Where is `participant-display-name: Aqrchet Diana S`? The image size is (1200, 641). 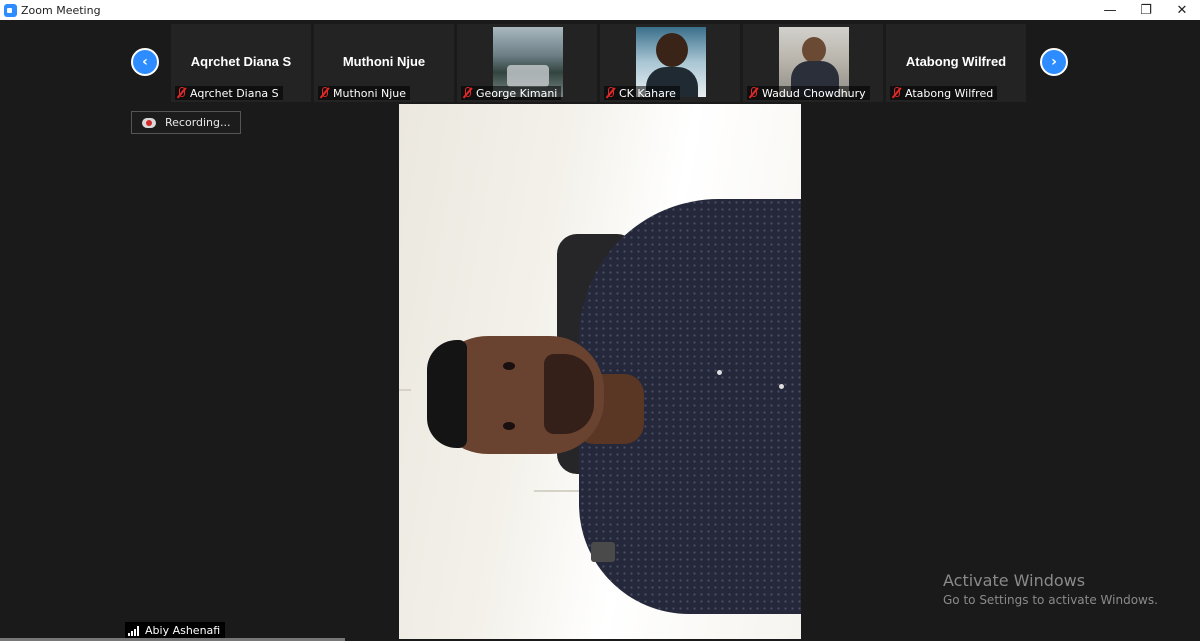 participant-display-name: Aqrchet Diana S is located at coordinates (241, 61).